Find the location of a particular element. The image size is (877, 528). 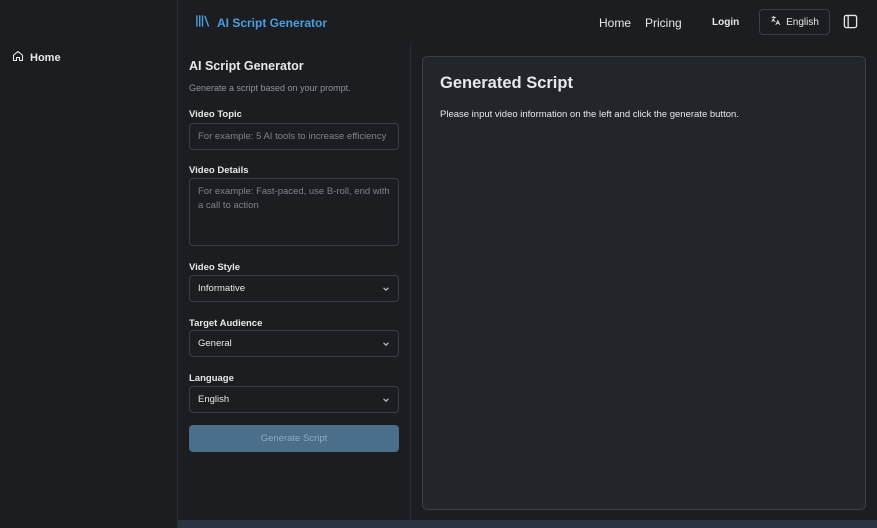

language-label: English is located at coordinates (802, 22).